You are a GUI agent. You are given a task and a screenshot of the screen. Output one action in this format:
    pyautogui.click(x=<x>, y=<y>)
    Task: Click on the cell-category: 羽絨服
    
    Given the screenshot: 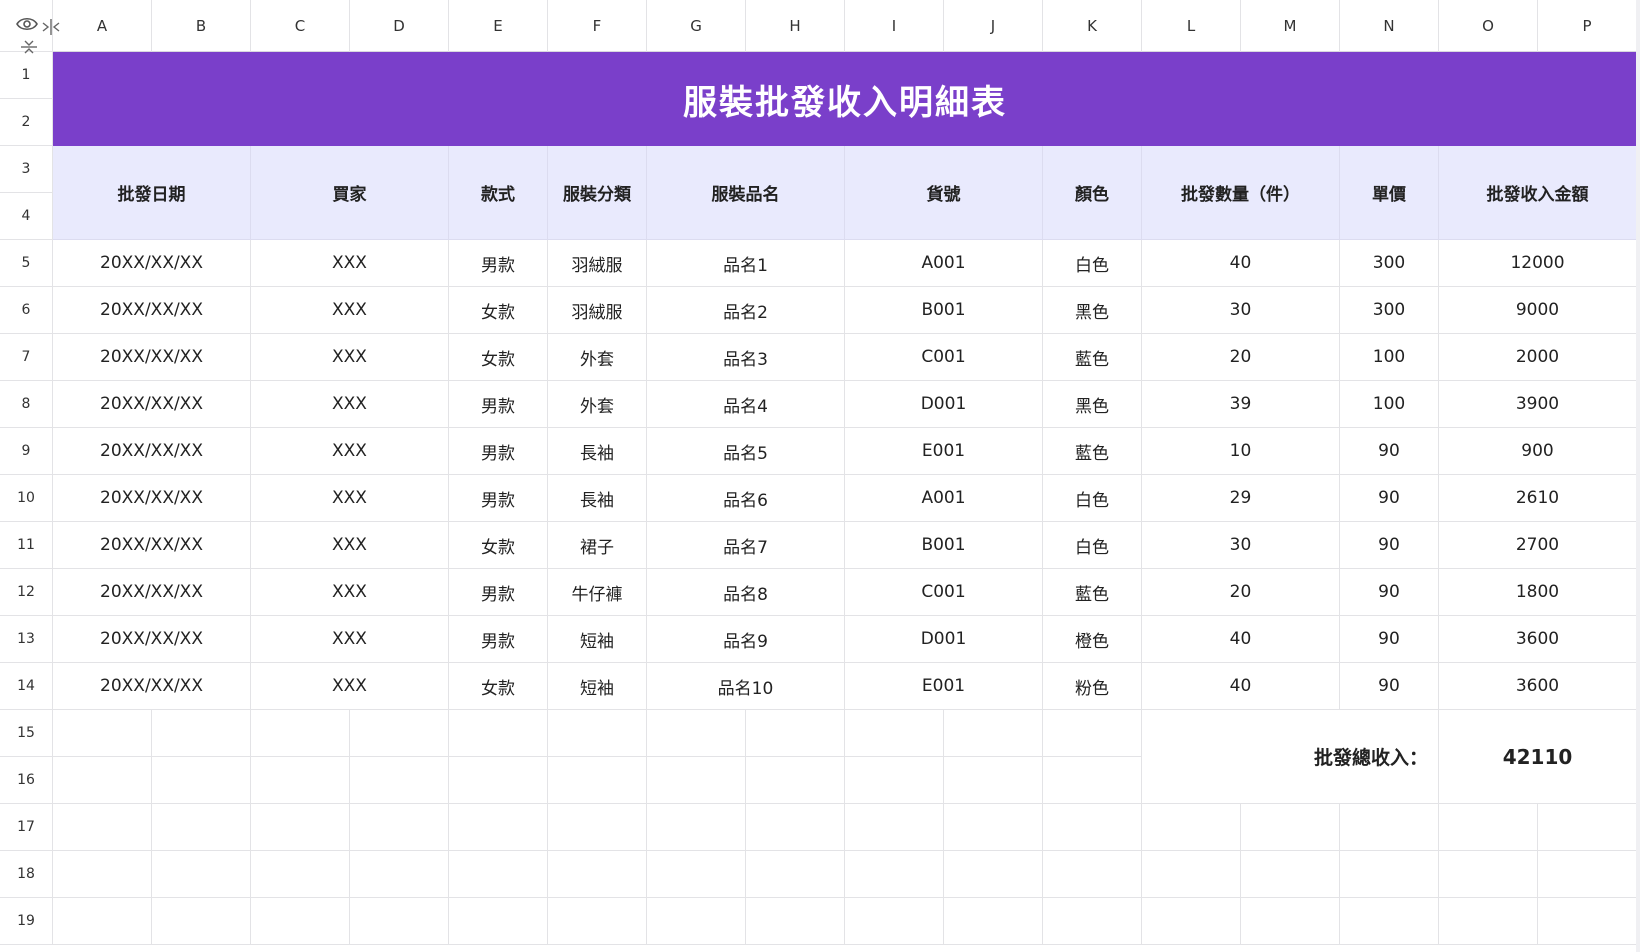 What is the action you would take?
    pyautogui.click(x=597, y=263)
    